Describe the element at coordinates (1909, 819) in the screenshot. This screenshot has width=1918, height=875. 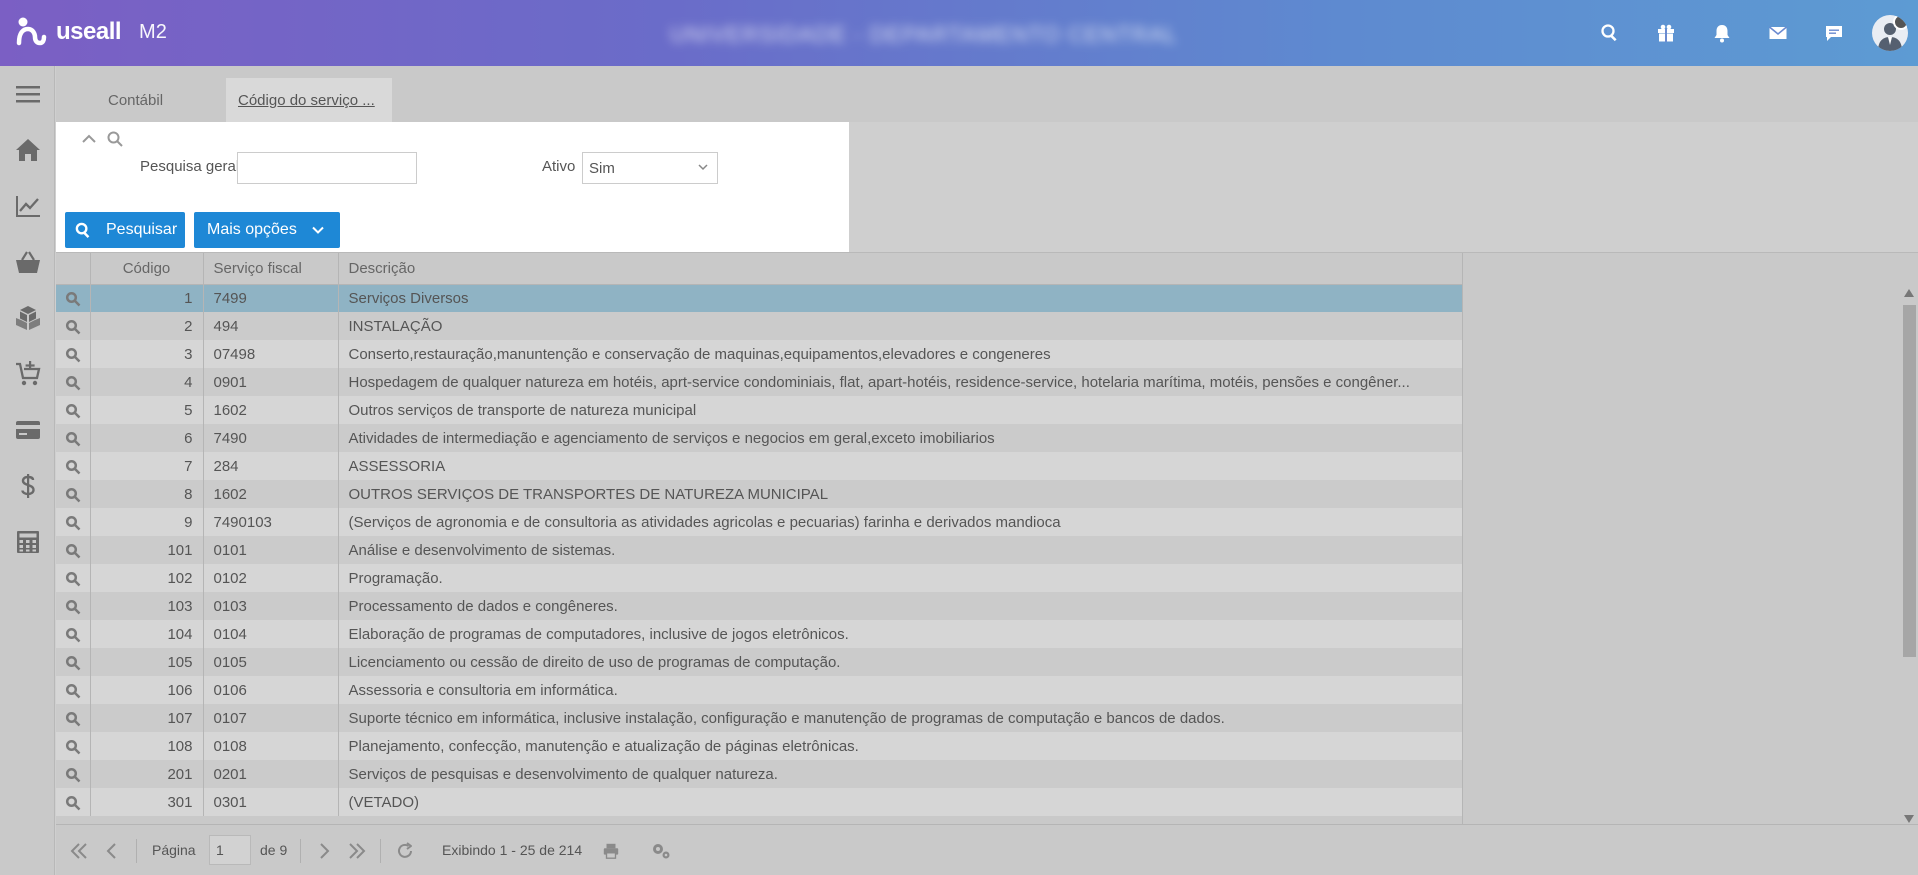
I see `scroll-down-icon` at that location.